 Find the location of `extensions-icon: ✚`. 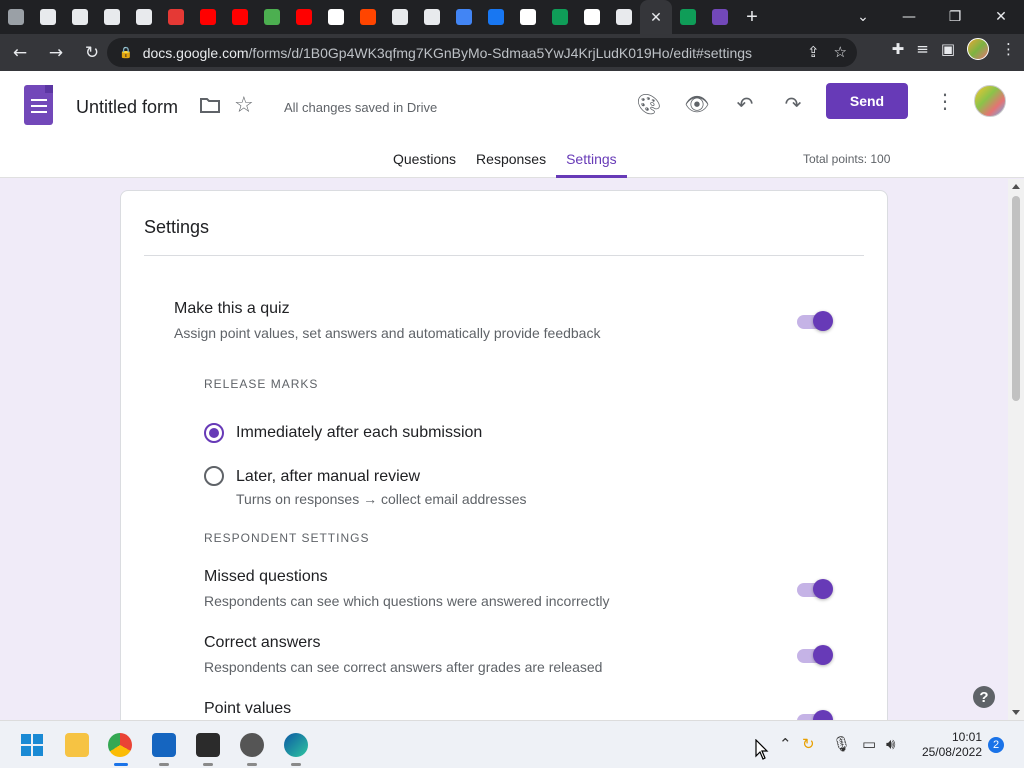

extensions-icon: ✚ is located at coordinates (898, 49).